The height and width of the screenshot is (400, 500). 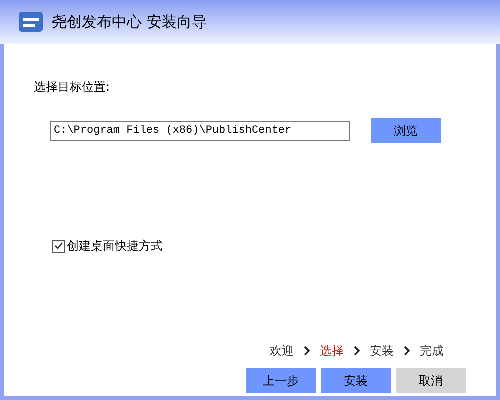 I want to click on path-field: C:\Program Files (x86)\PublishCenter, so click(x=200, y=130).